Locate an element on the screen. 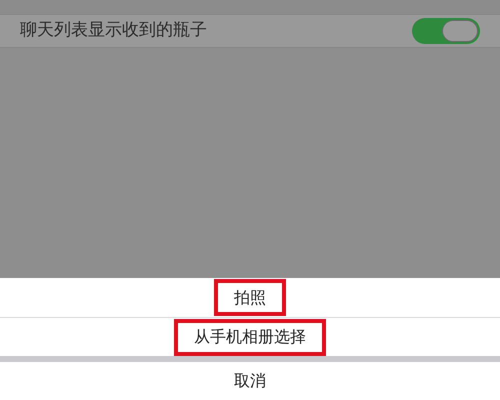 This screenshot has width=500, height=400. setting-label: 聊天列表显示收到的瓶子 is located at coordinates (113, 30).